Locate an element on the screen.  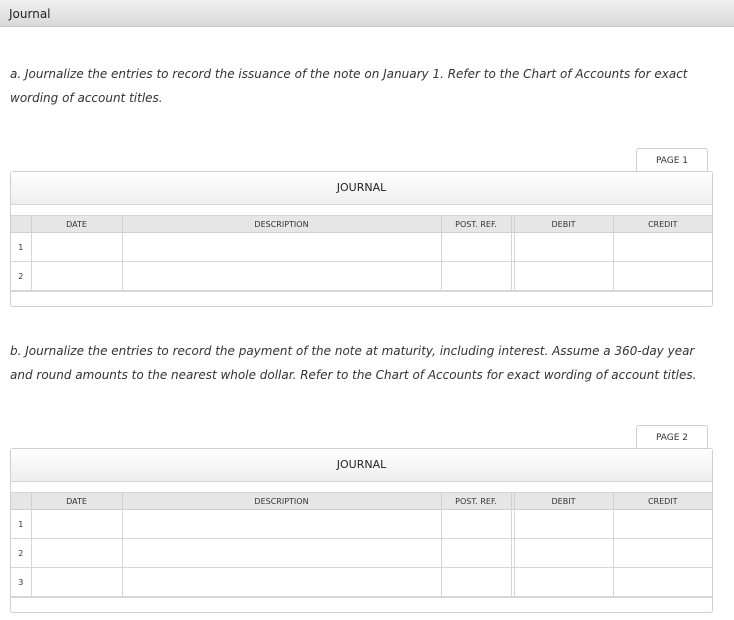
page-tab-1: PAGE 1 is located at coordinates (672, 160).